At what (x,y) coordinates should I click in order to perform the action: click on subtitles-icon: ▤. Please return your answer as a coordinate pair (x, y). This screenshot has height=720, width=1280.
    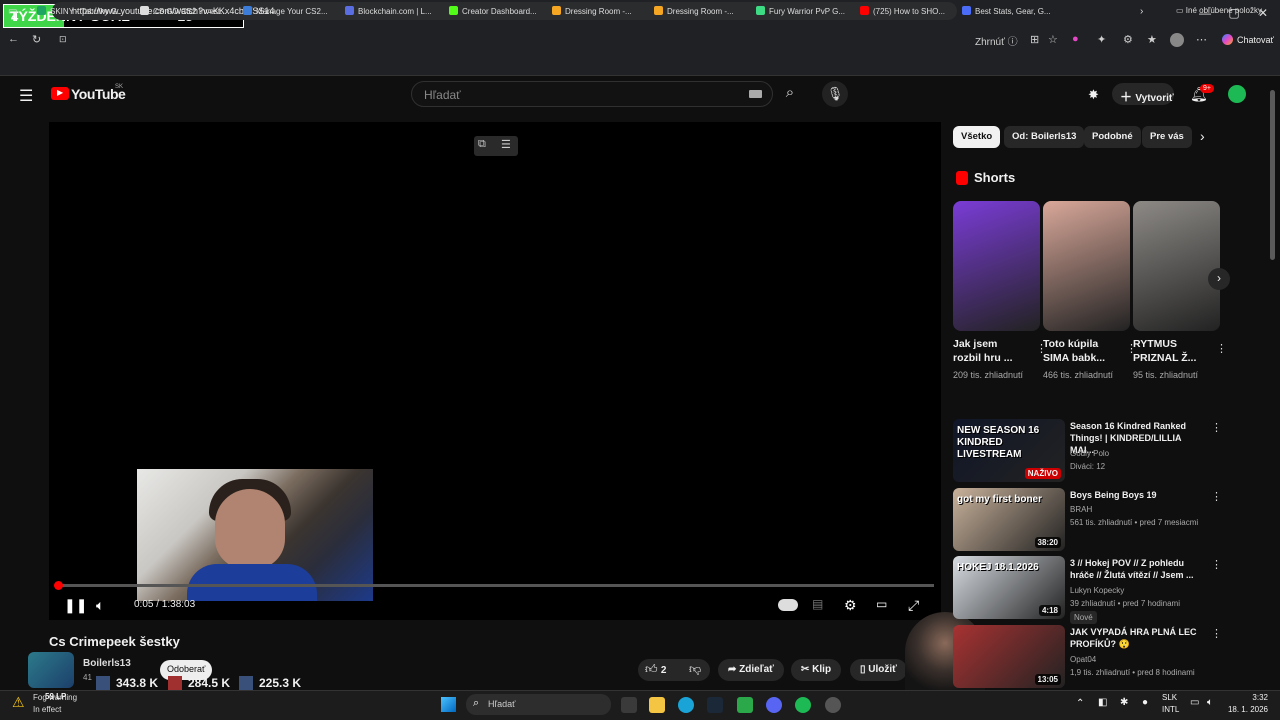
    Looking at the image, I should click on (817, 604).